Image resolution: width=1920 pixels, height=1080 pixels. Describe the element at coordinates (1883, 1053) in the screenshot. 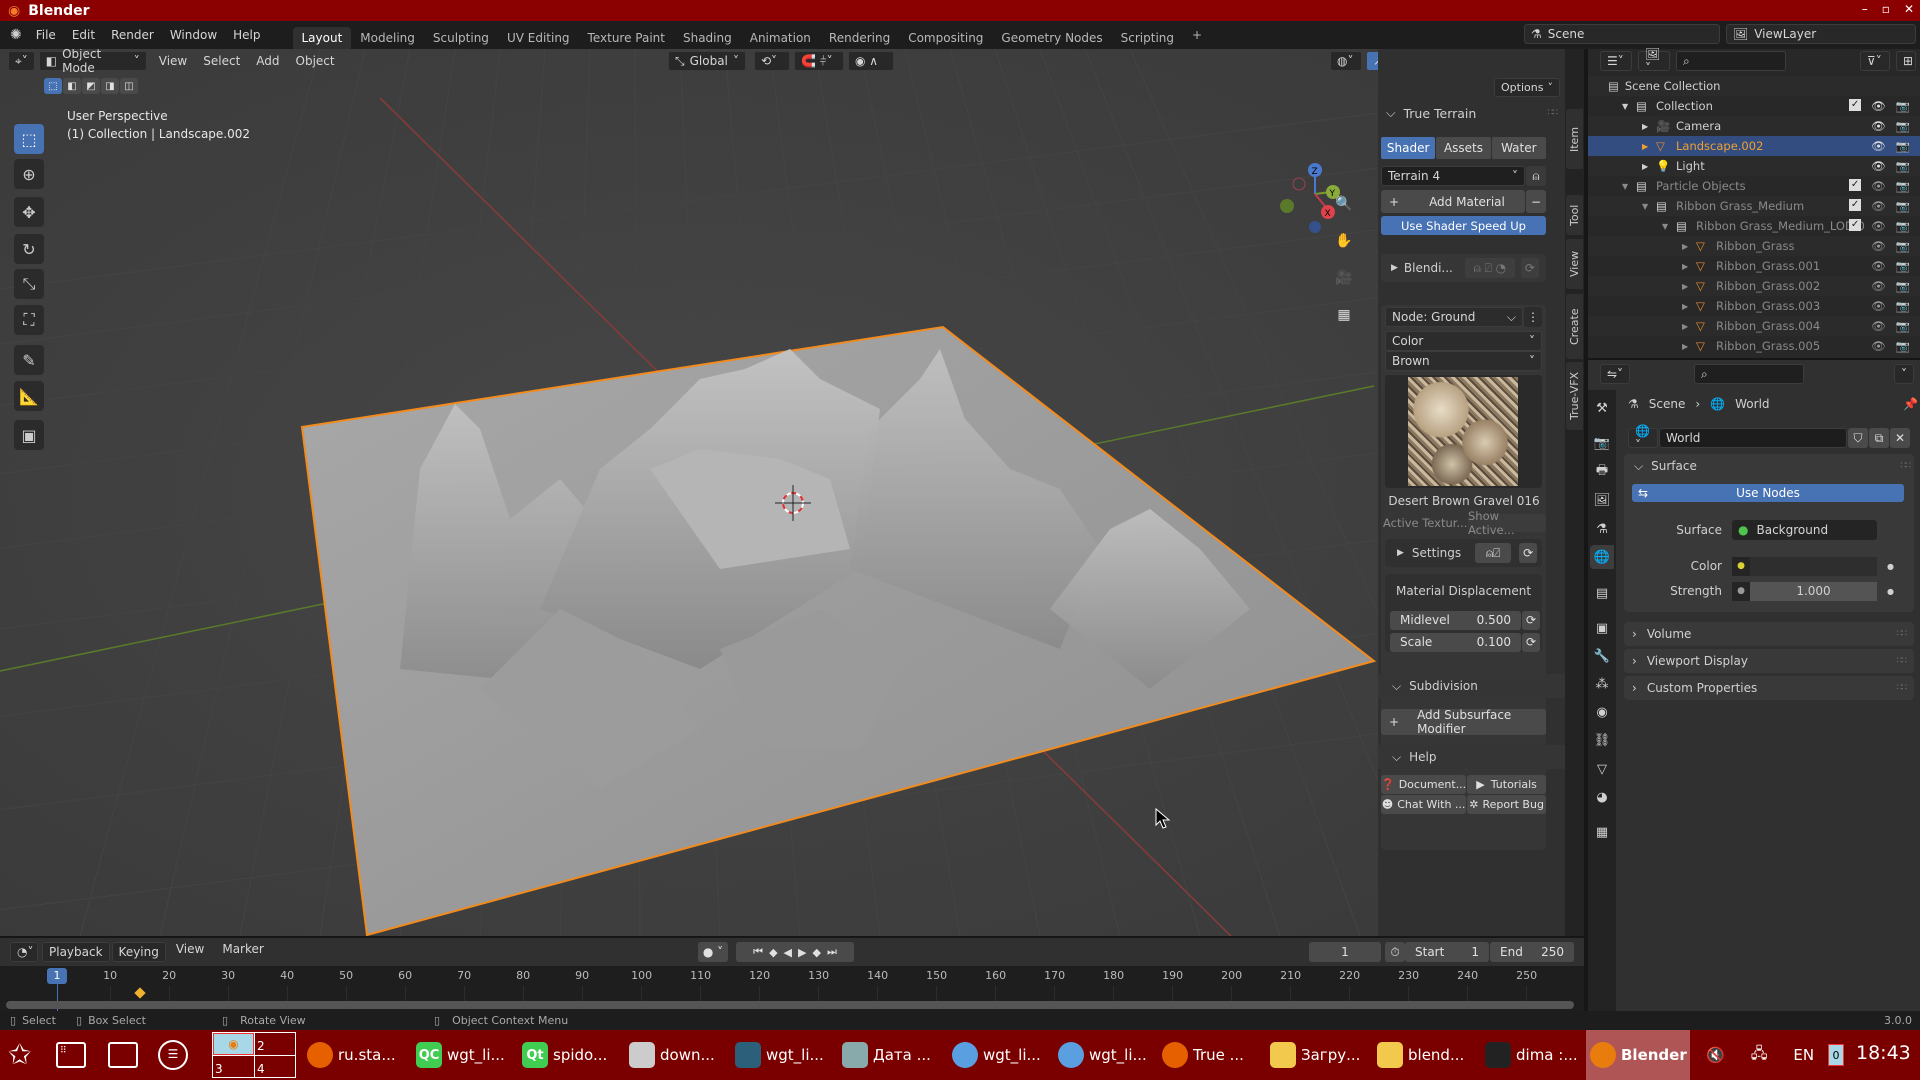

I see `clock: 18:43` at that location.